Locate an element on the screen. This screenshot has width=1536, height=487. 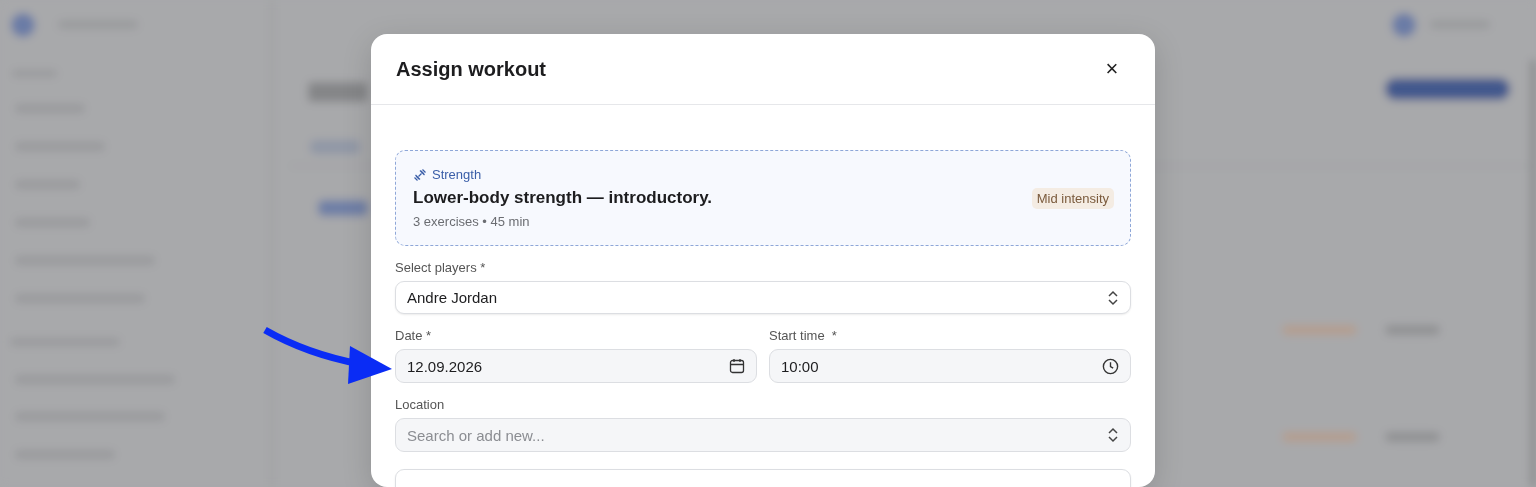
calendar-icon is located at coordinates (737, 366).